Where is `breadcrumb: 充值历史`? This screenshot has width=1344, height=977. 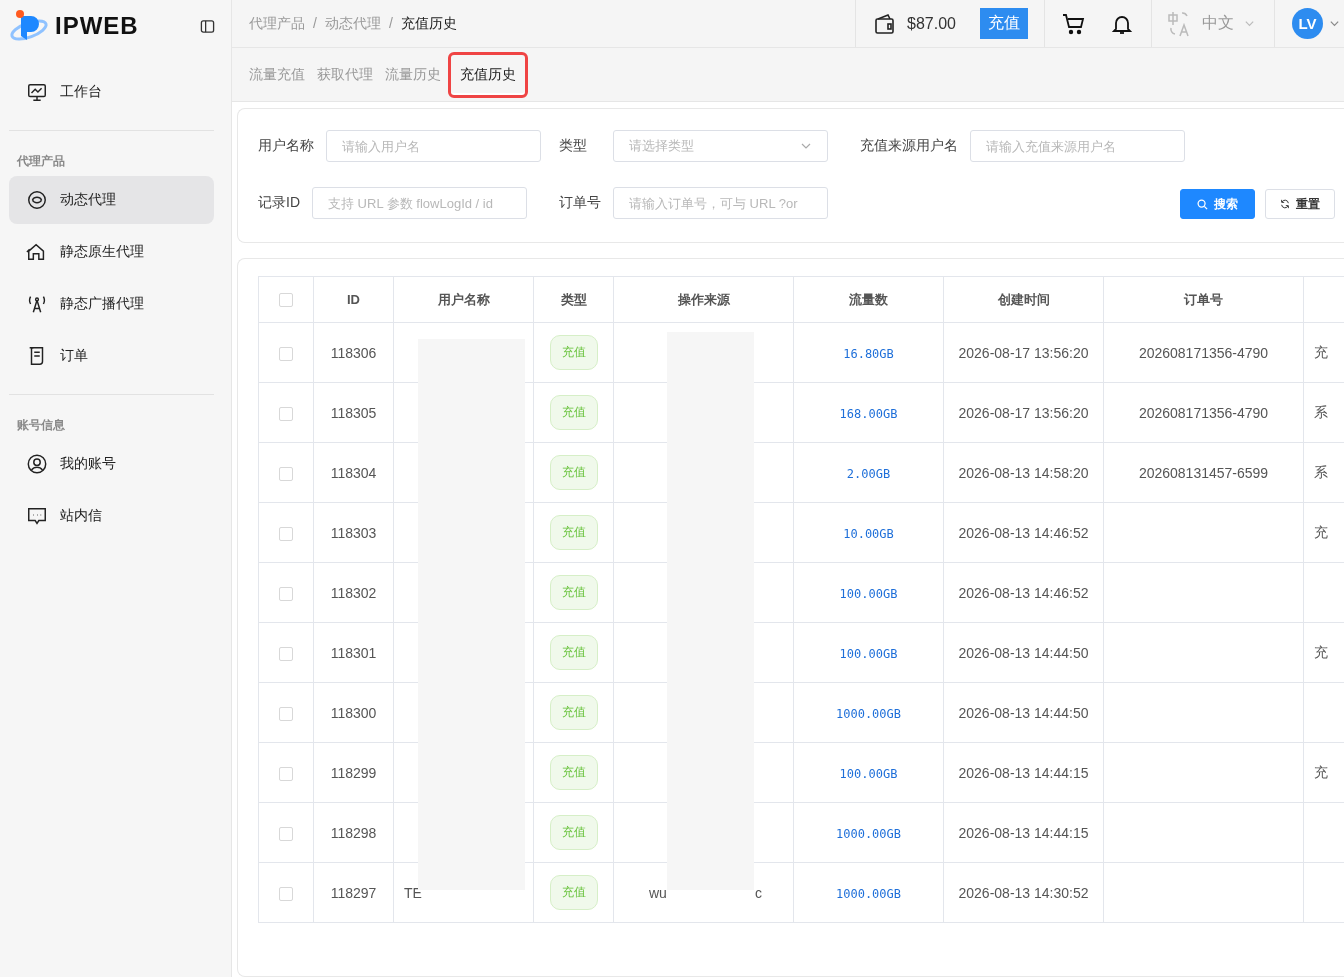 breadcrumb: 充值历史 is located at coordinates (428, 23).